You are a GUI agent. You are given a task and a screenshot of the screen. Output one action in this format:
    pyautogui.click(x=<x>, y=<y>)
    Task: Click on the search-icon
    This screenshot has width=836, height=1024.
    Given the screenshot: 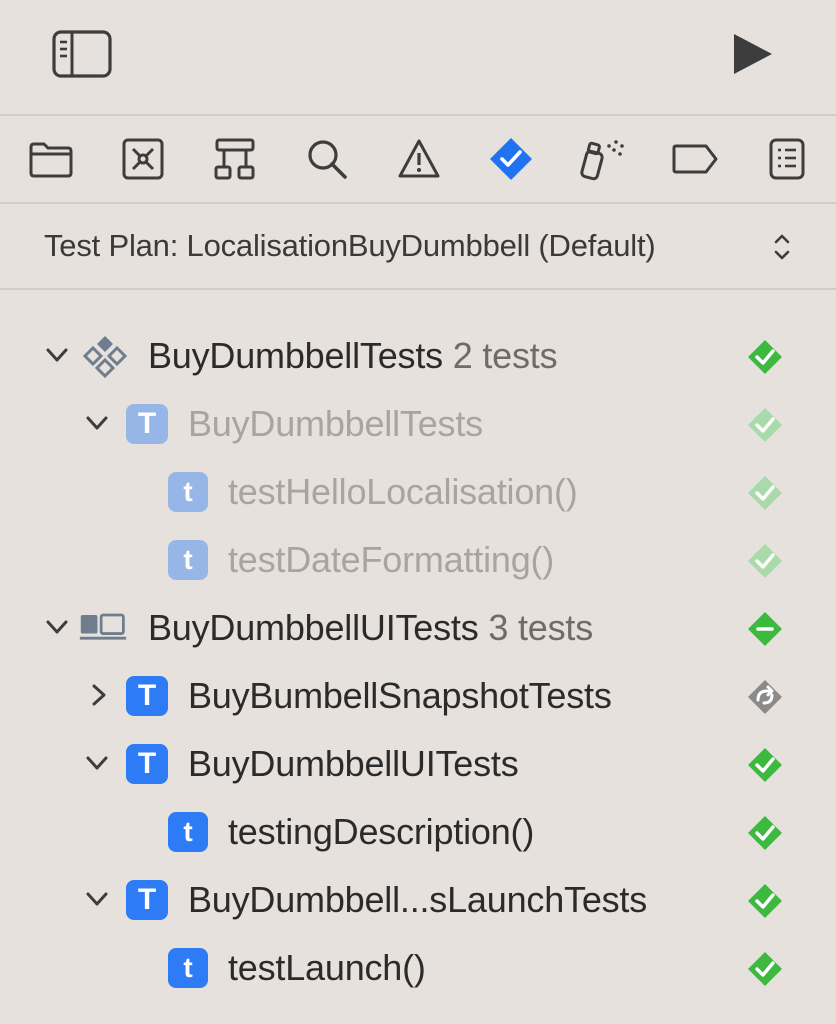 What is the action you would take?
    pyautogui.click(x=327, y=159)
    